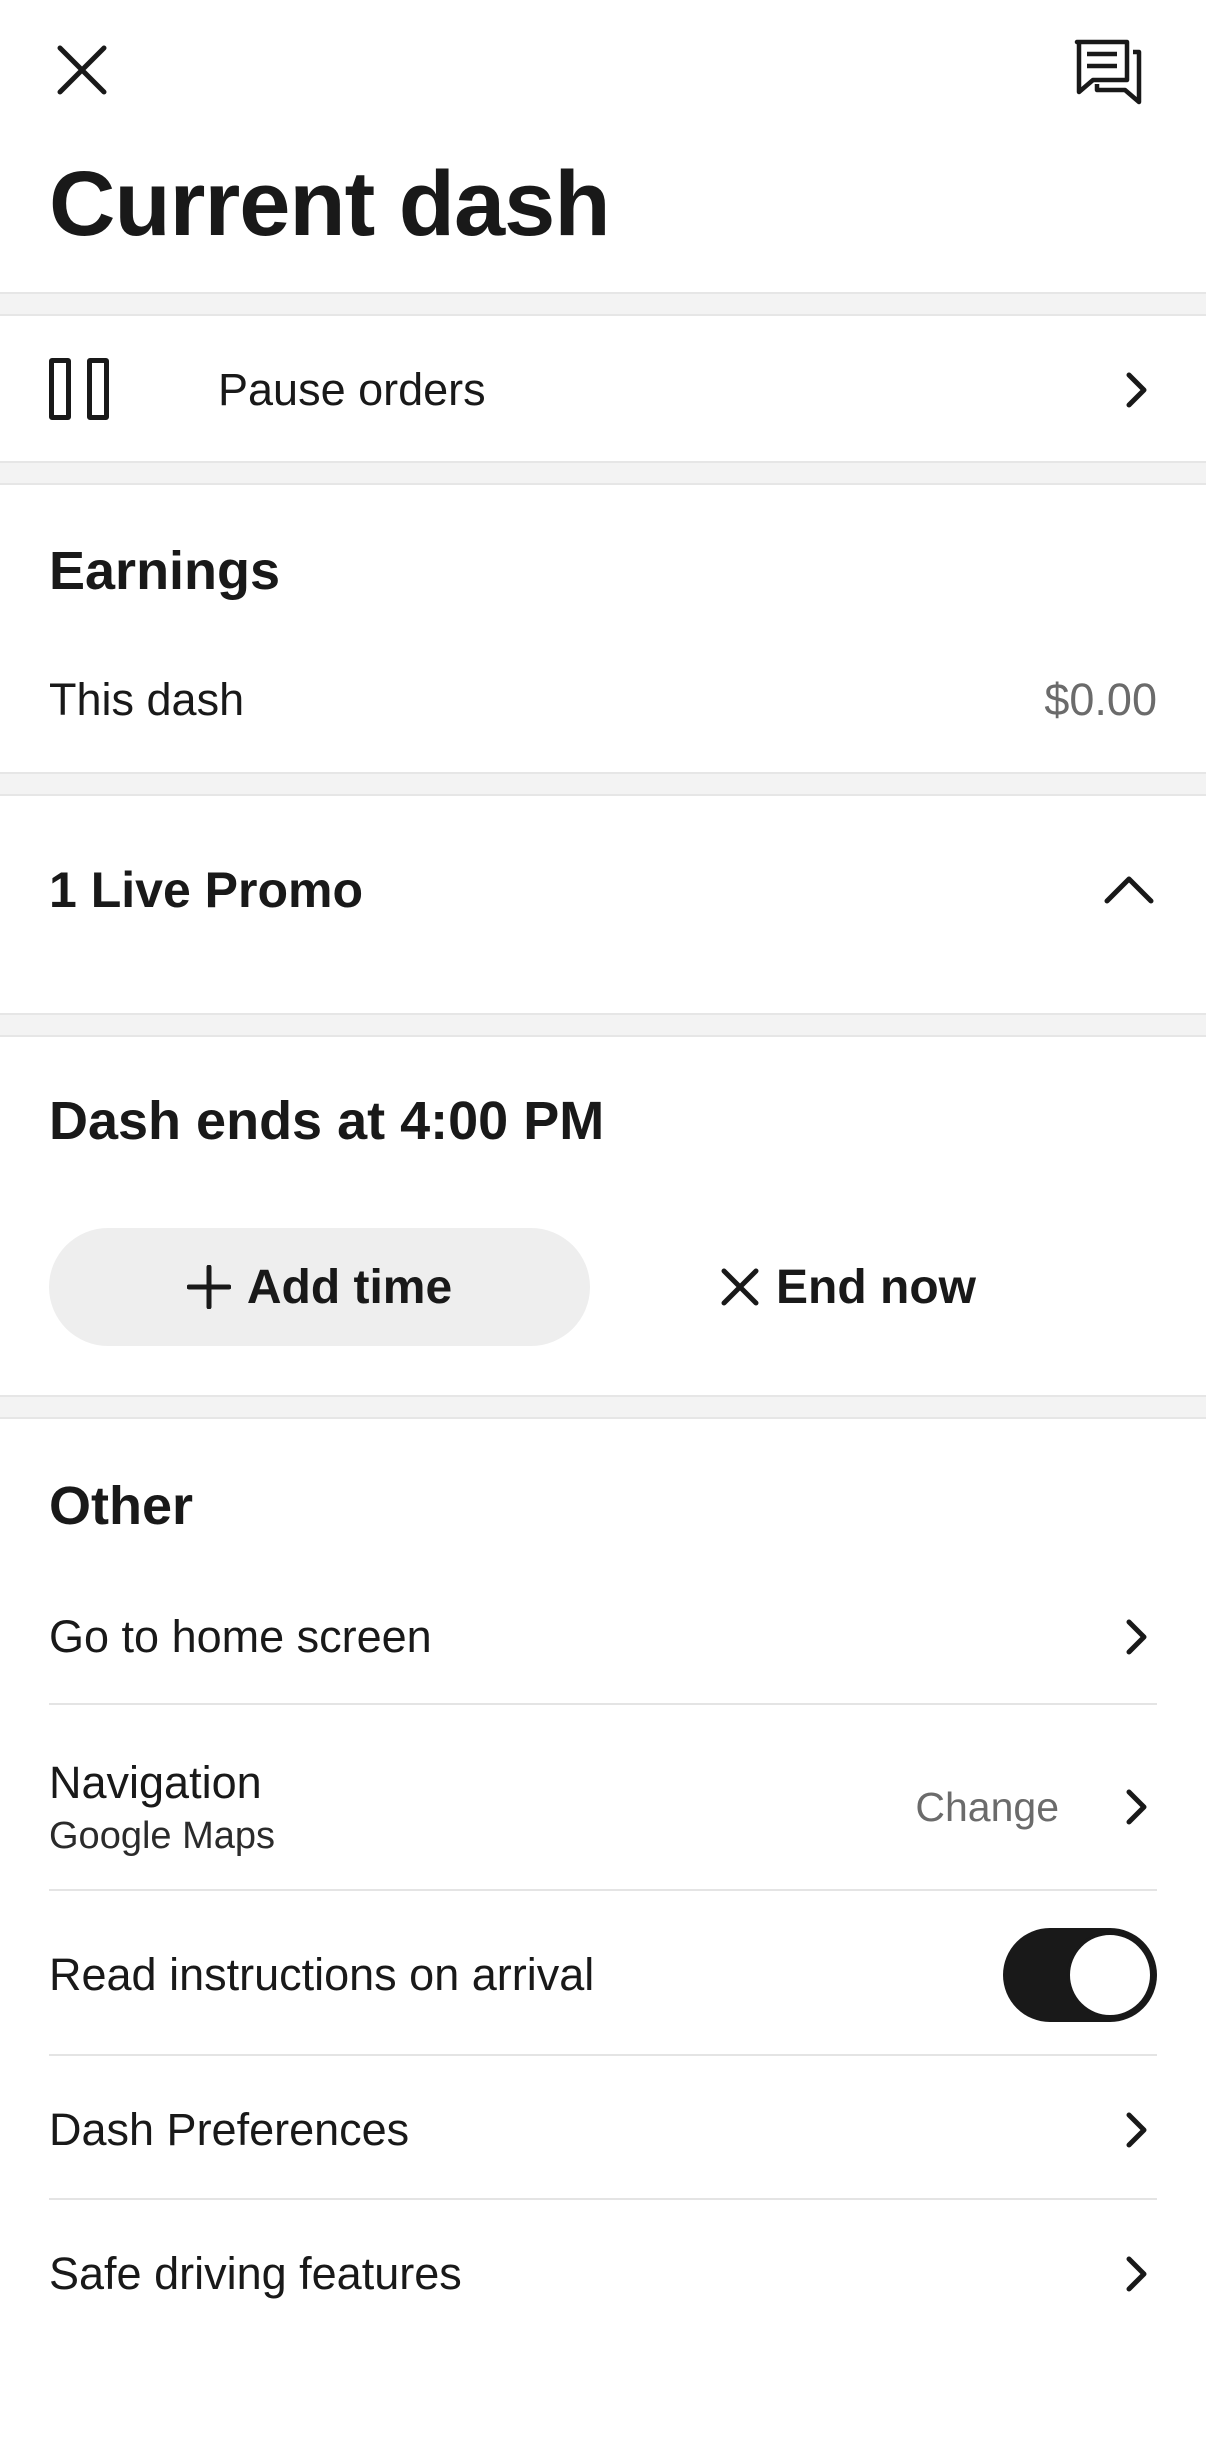 The image size is (1206, 2458). I want to click on close-button, so click(82, 70).